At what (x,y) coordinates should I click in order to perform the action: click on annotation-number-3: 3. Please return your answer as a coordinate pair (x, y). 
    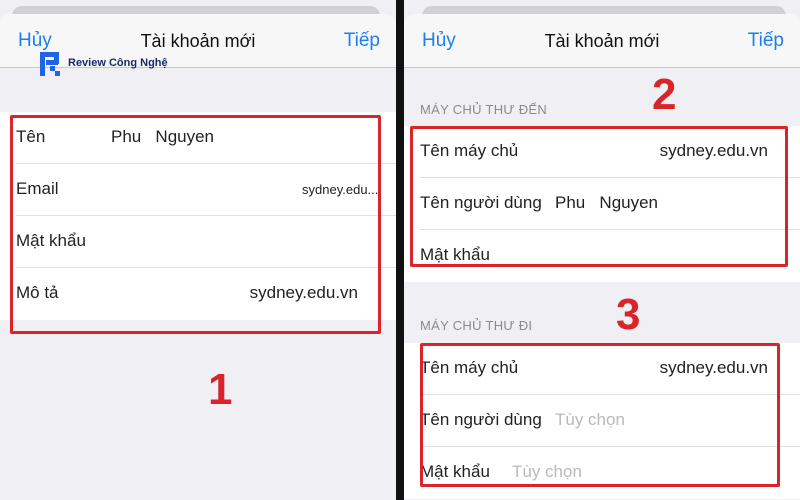
    Looking at the image, I should click on (628, 314).